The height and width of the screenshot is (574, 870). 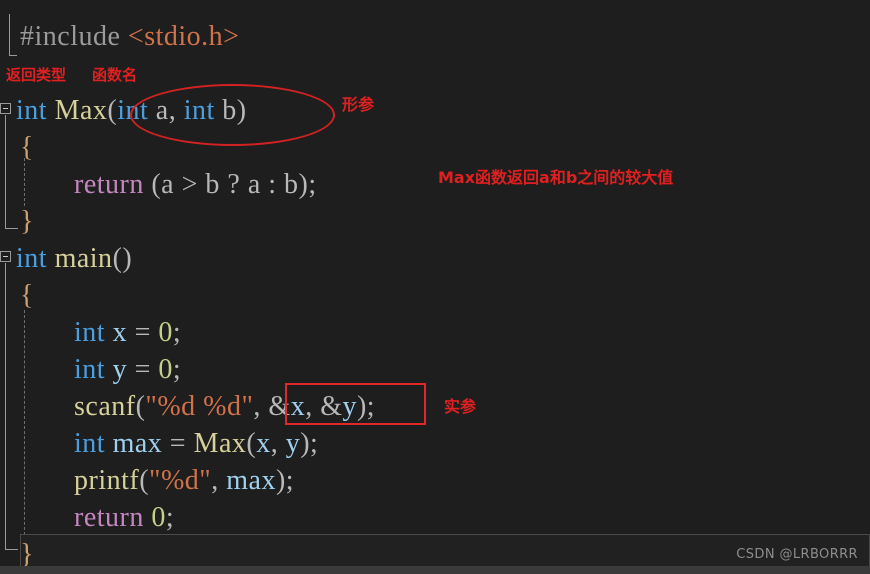 I want to click on code-token: }, so click(x=27, y=221).